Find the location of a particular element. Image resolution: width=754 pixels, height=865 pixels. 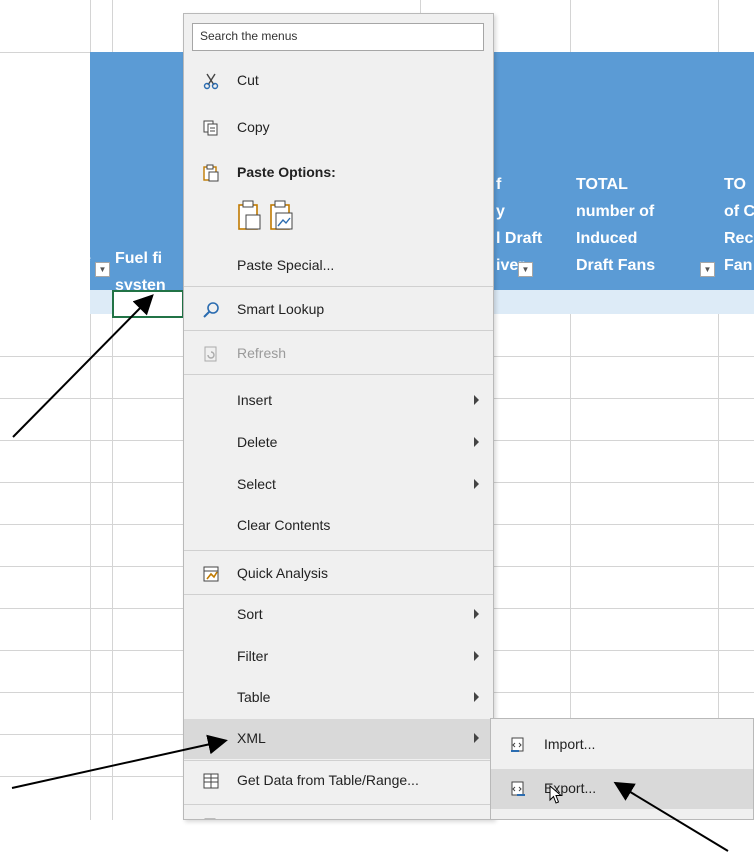

annotation-arrow-to-cell is located at coordinates (83, 366).